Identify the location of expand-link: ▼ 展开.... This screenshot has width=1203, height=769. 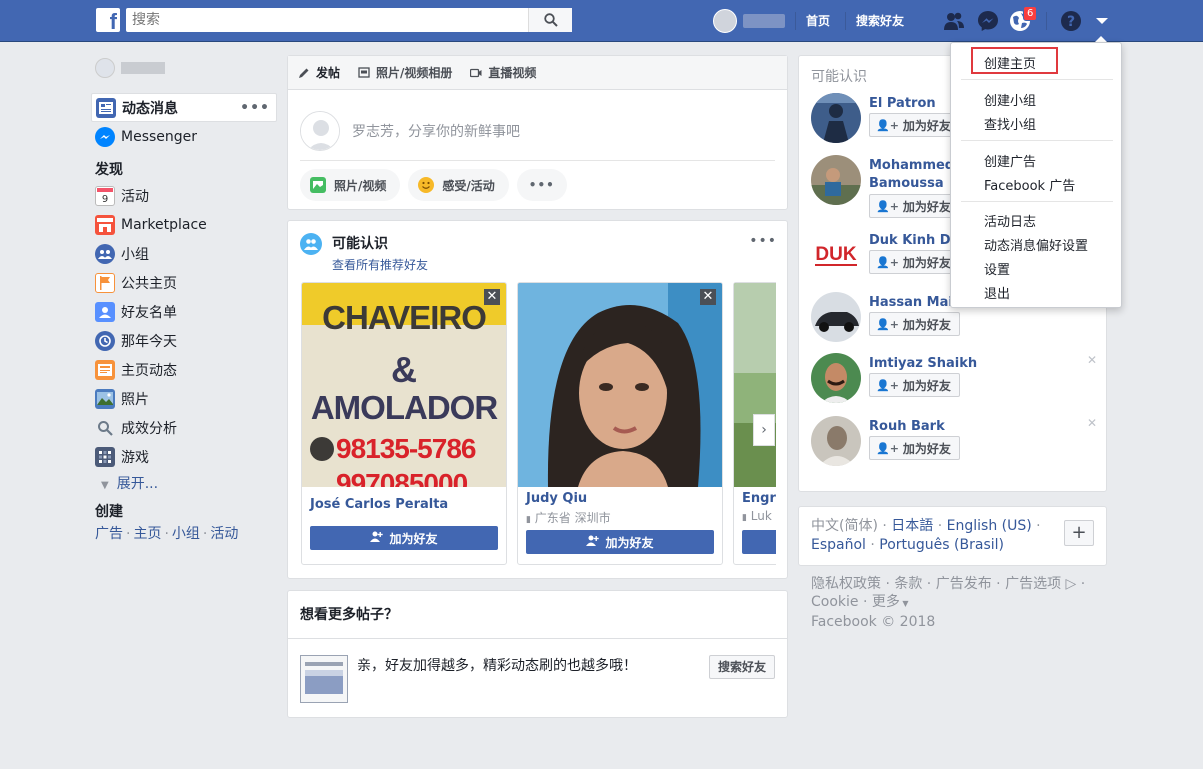
(184, 484).